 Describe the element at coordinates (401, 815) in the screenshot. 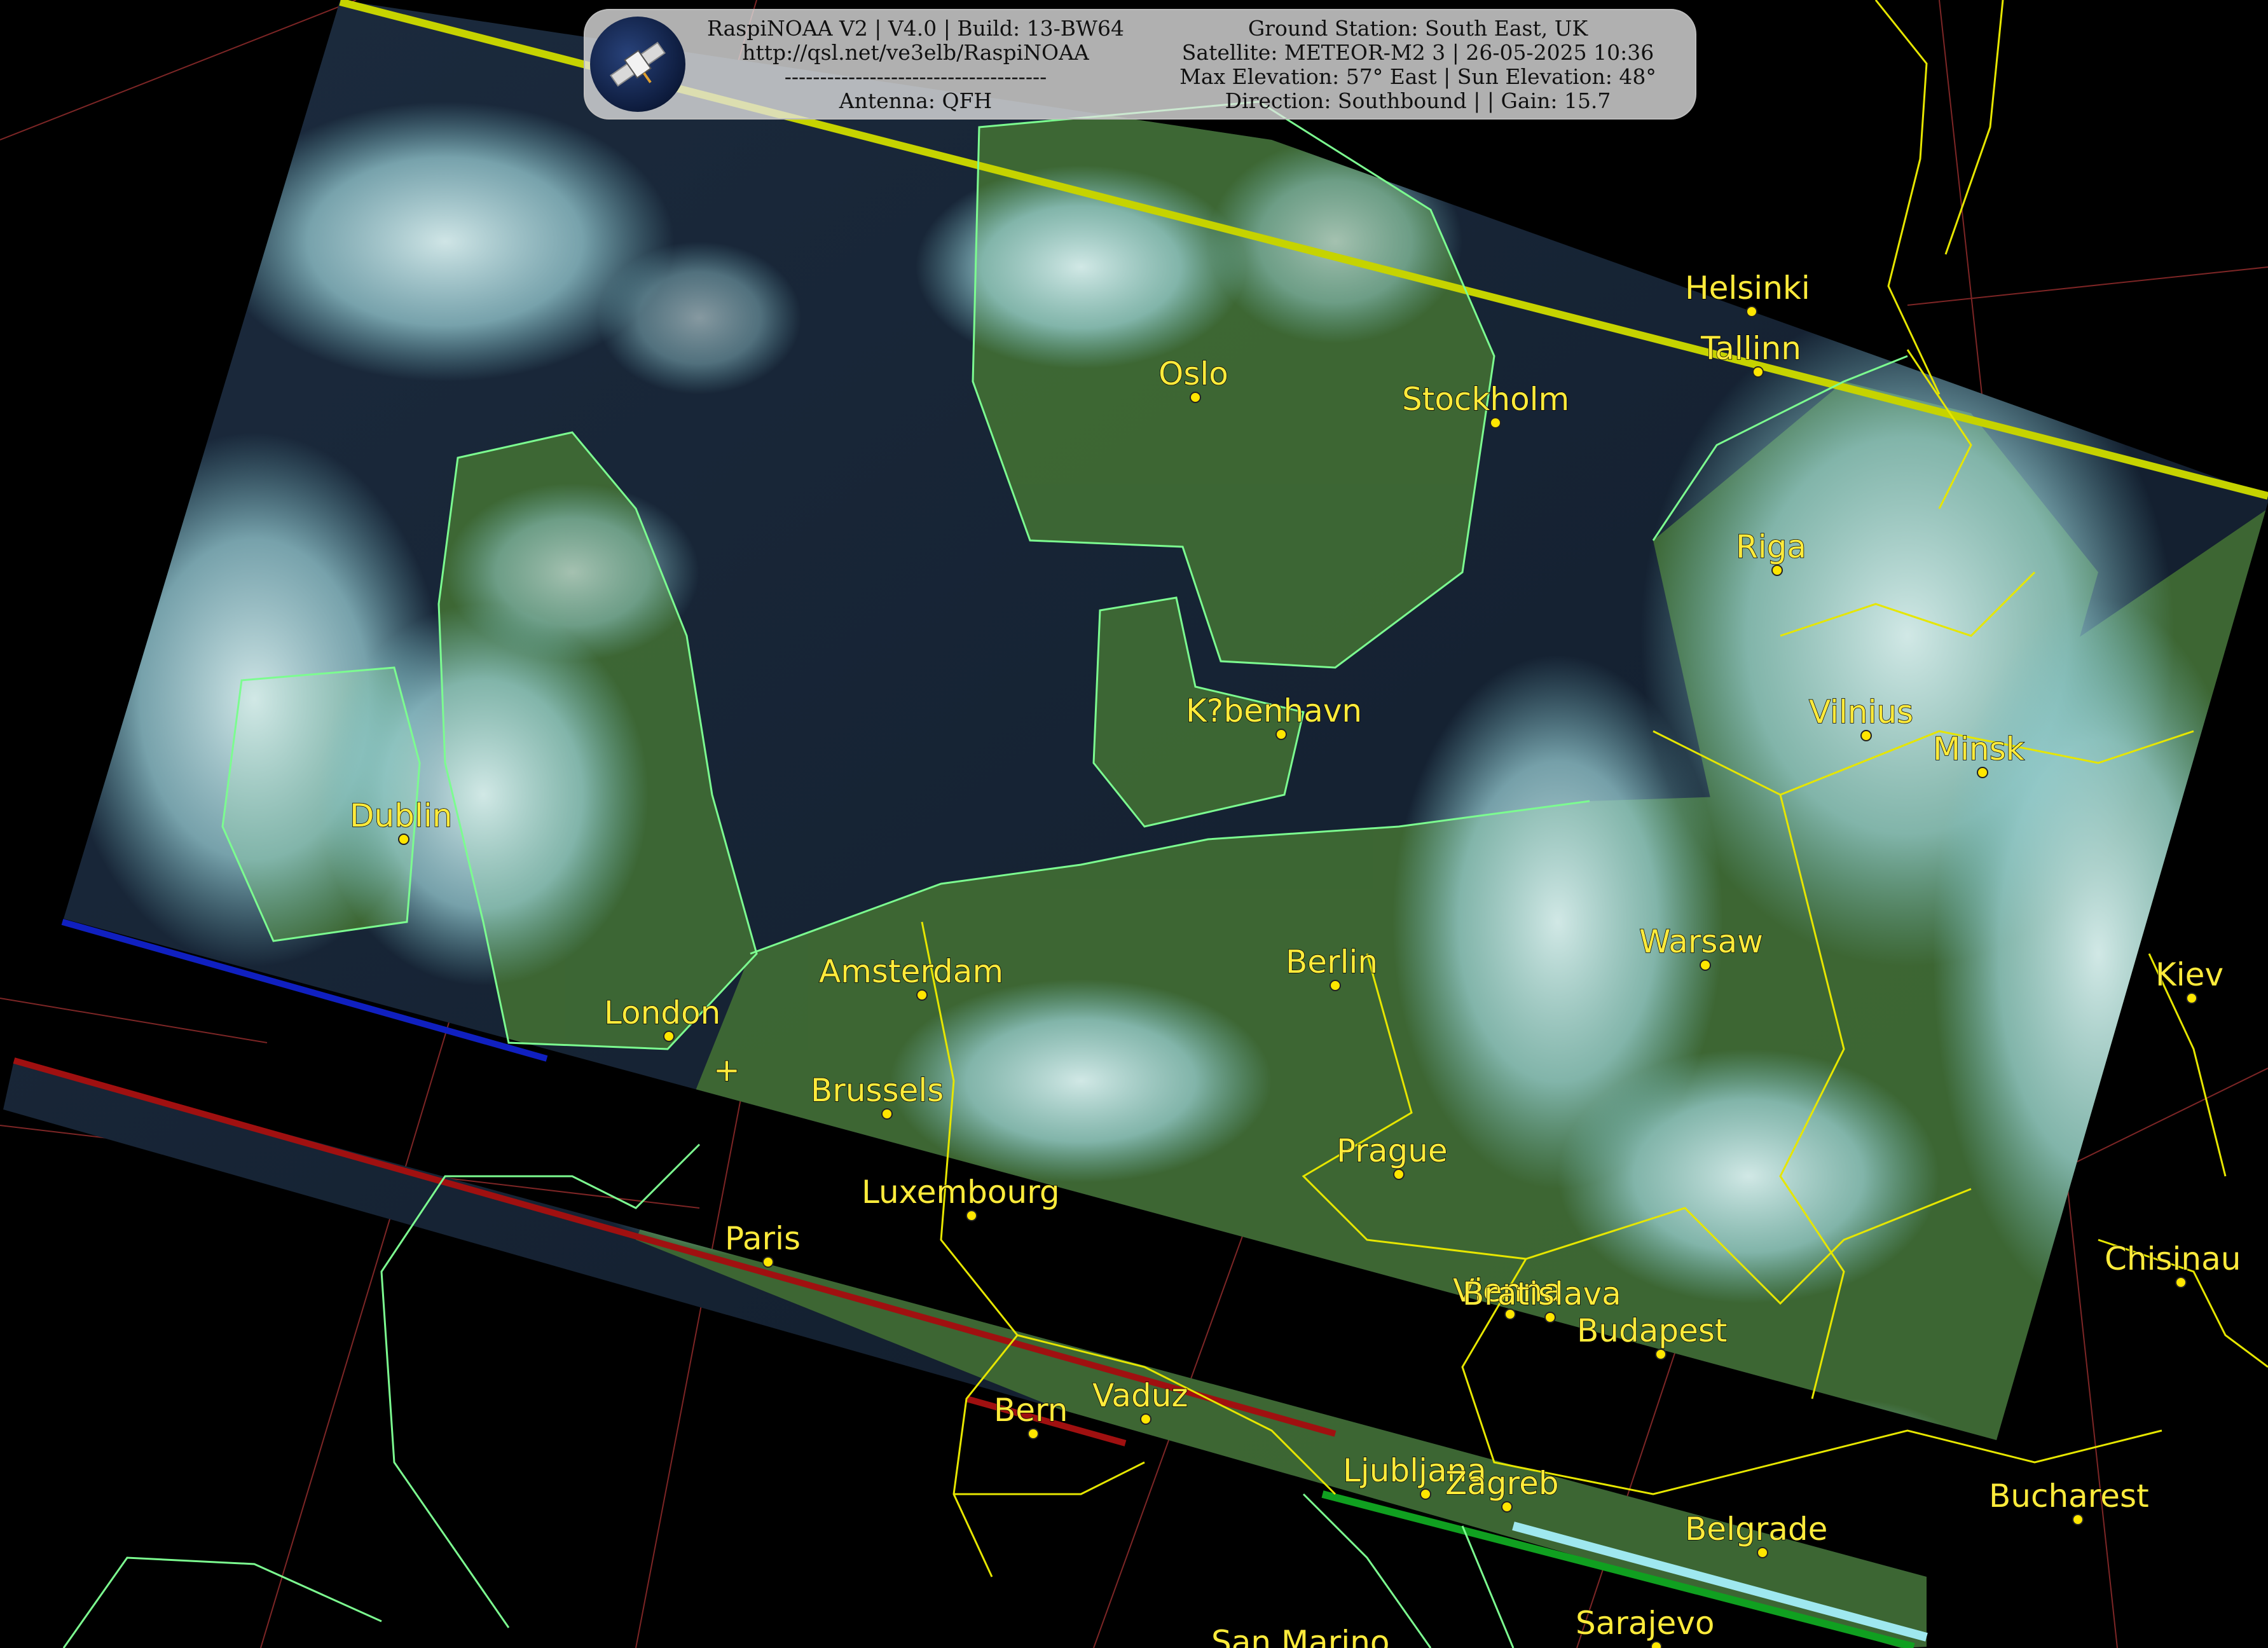

I see `city-label: Dublin` at that location.